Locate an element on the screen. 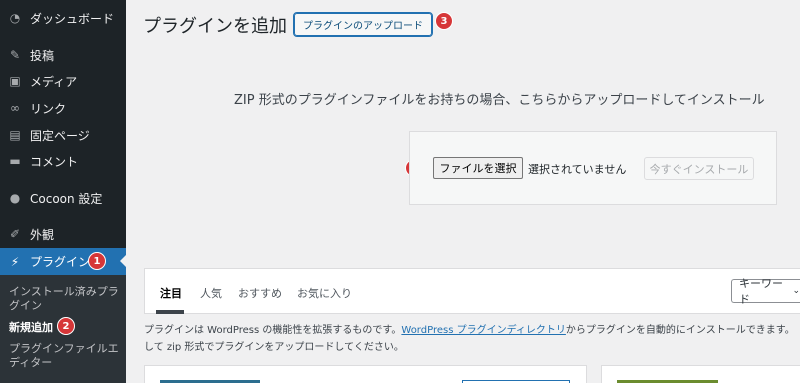 This screenshot has height=383, width=800. sidebar-item-posts: ✎ 投稿 is located at coordinates (63, 55).